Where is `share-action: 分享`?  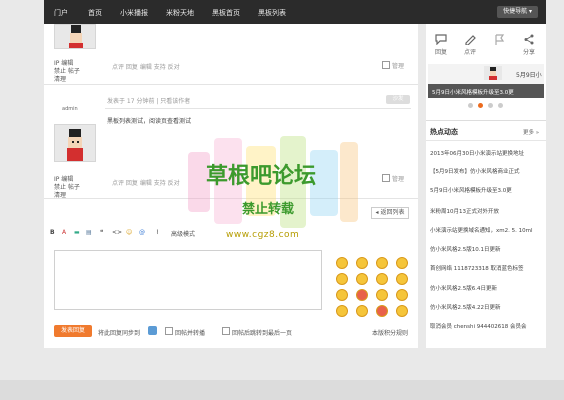 share-action: 分享 is located at coordinates (529, 42).